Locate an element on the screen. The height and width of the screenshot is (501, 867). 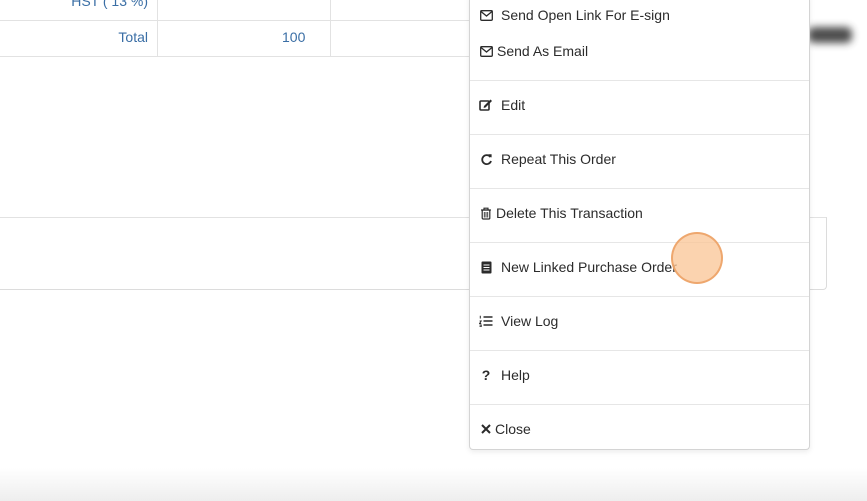
menu-item-label: Send As Email is located at coordinates (543, 51).